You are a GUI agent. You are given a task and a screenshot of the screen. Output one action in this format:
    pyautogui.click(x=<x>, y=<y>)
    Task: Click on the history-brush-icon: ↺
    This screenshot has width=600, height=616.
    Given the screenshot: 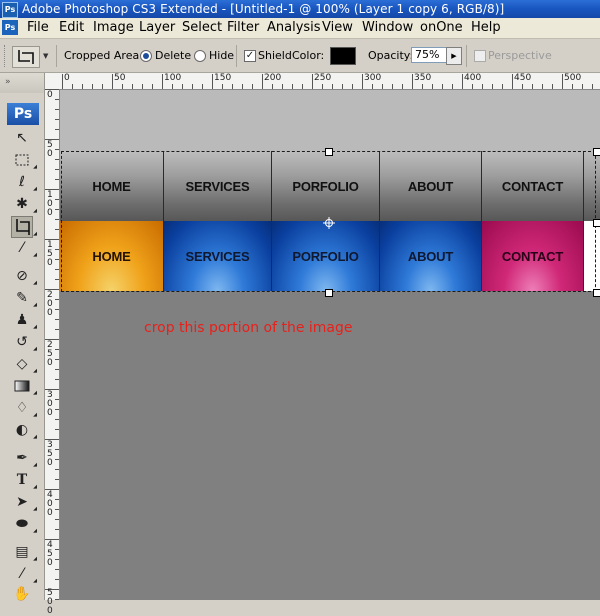 What is the action you would take?
    pyautogui.click(x=22, y=342)
    